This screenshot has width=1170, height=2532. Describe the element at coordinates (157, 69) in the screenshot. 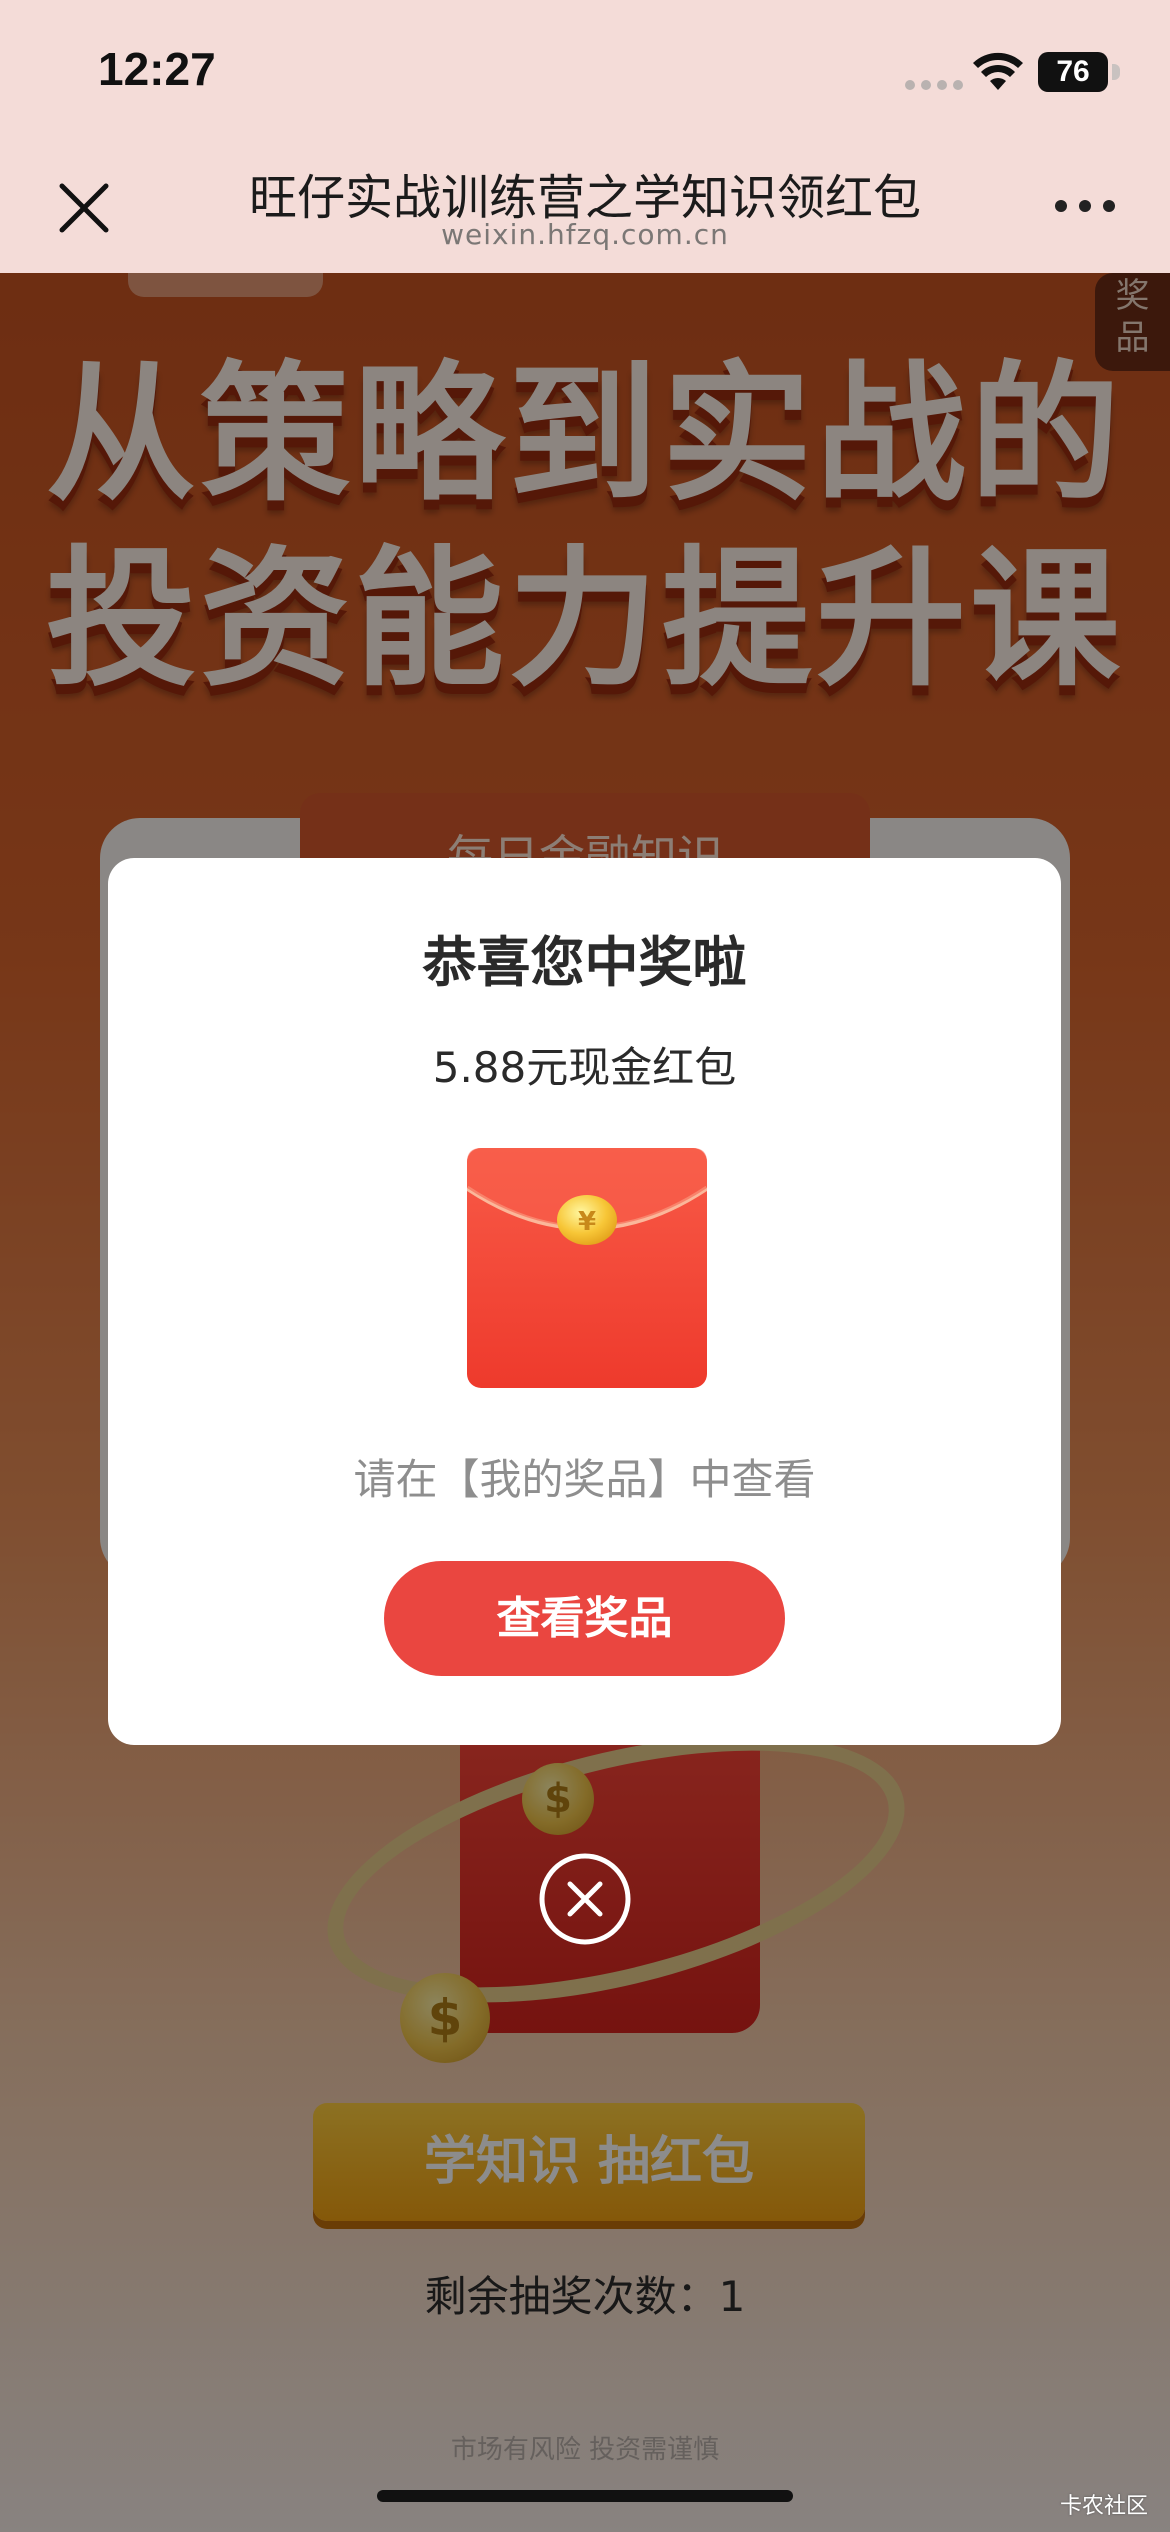

I see `status-time: 12:27` at that location.